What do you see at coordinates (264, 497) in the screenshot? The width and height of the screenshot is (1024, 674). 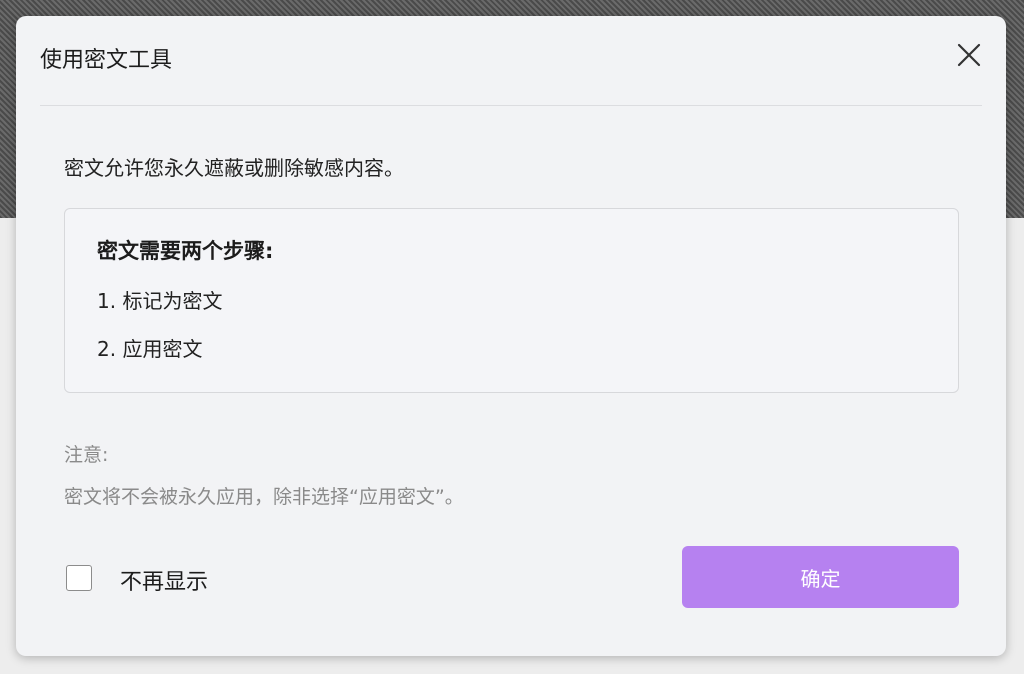 I see `note-text: 密文将不会被永久应用，除非选择“应用密文”。` at bounding box center [264, 497].